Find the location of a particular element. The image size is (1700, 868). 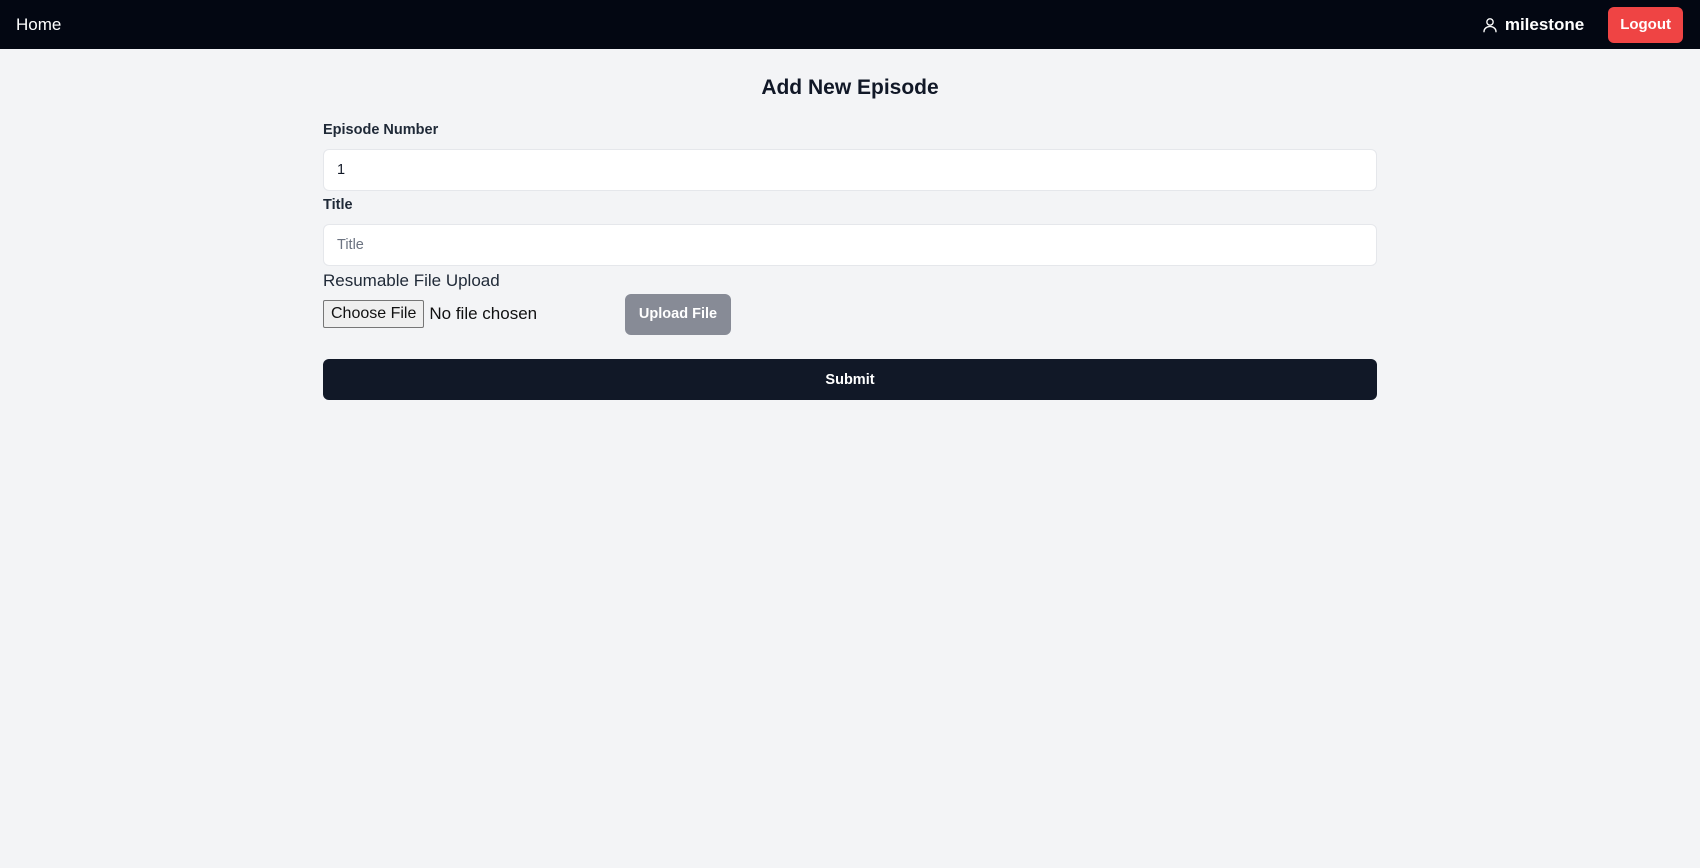

file-status-text: No file chosen is located at coordinates (483, 313).